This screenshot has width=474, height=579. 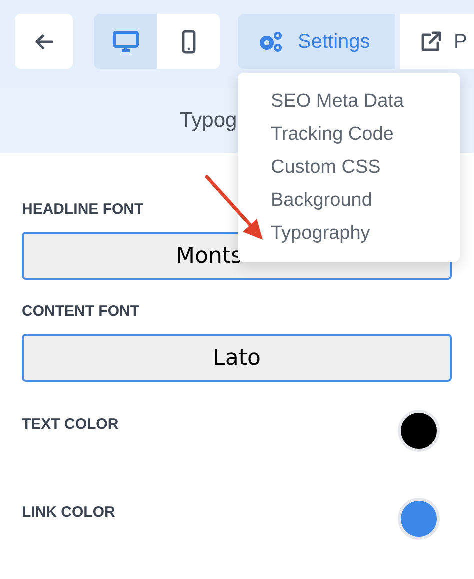 I want to click on menu-item: Custom CSS, so click(x=326, y=168).